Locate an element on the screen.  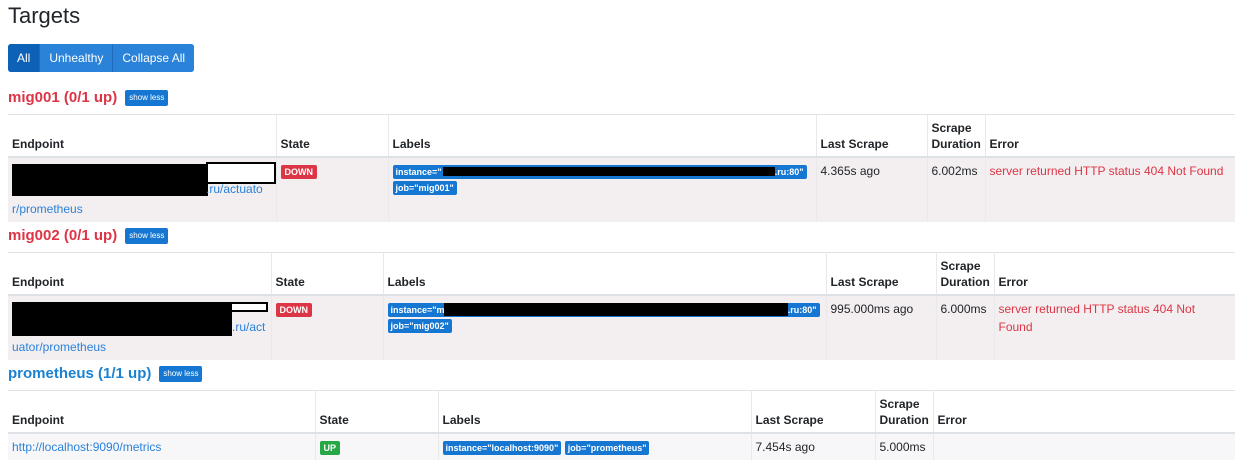
endpoint-link: uator/prometheus is located at coordinates (59, 347).